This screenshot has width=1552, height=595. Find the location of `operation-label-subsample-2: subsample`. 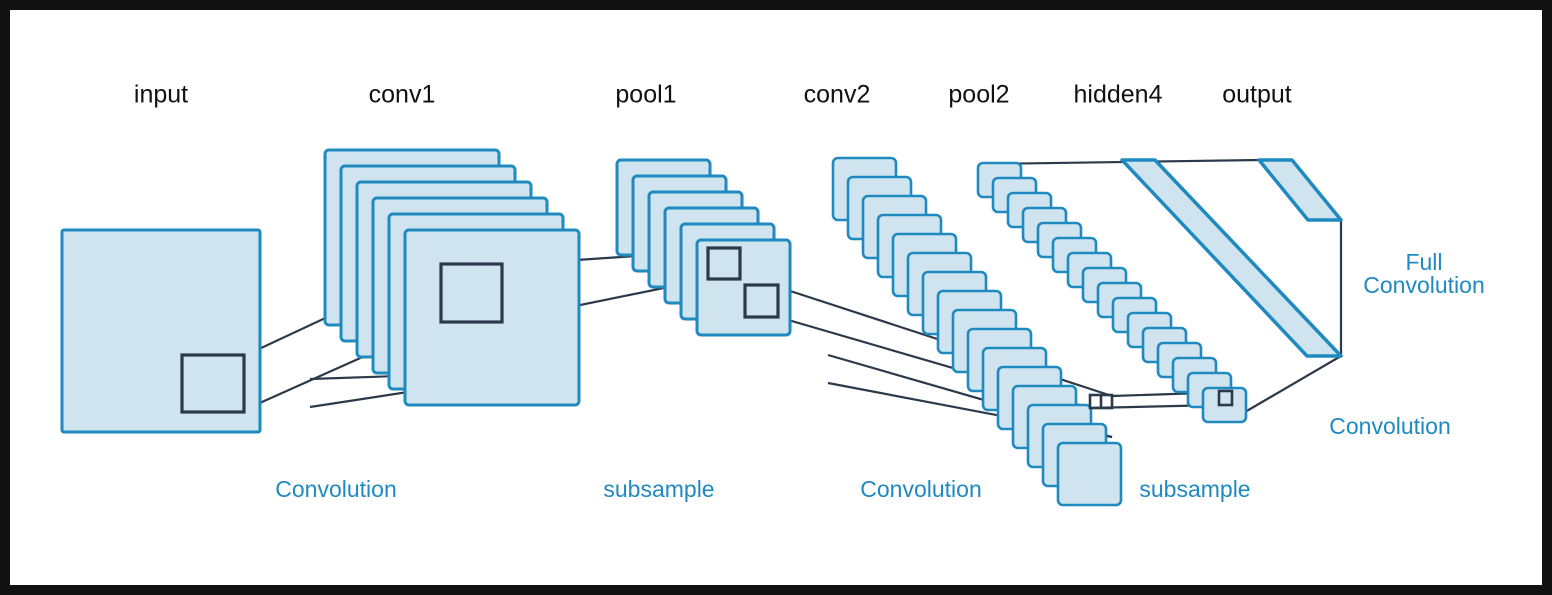

operation-label-subsample-2: subsample is located at coordinates (1194, 489).